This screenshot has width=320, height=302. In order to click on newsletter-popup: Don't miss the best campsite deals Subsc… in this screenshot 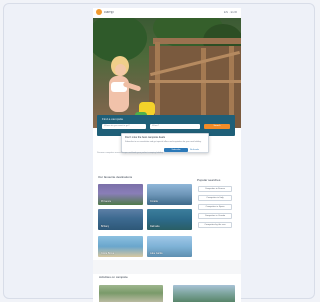, I will do `click(165, 143)`.